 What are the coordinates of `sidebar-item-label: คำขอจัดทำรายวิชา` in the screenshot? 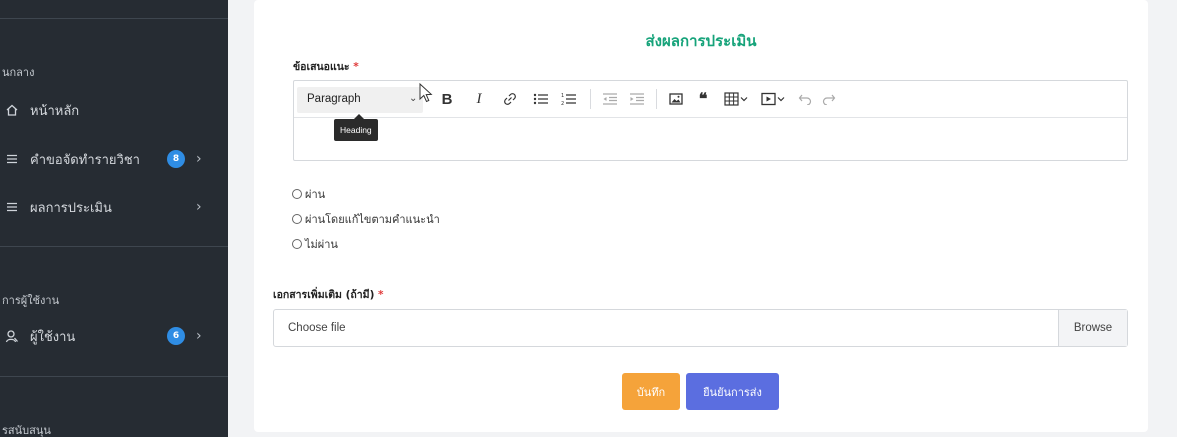 It's located at (85, 160).